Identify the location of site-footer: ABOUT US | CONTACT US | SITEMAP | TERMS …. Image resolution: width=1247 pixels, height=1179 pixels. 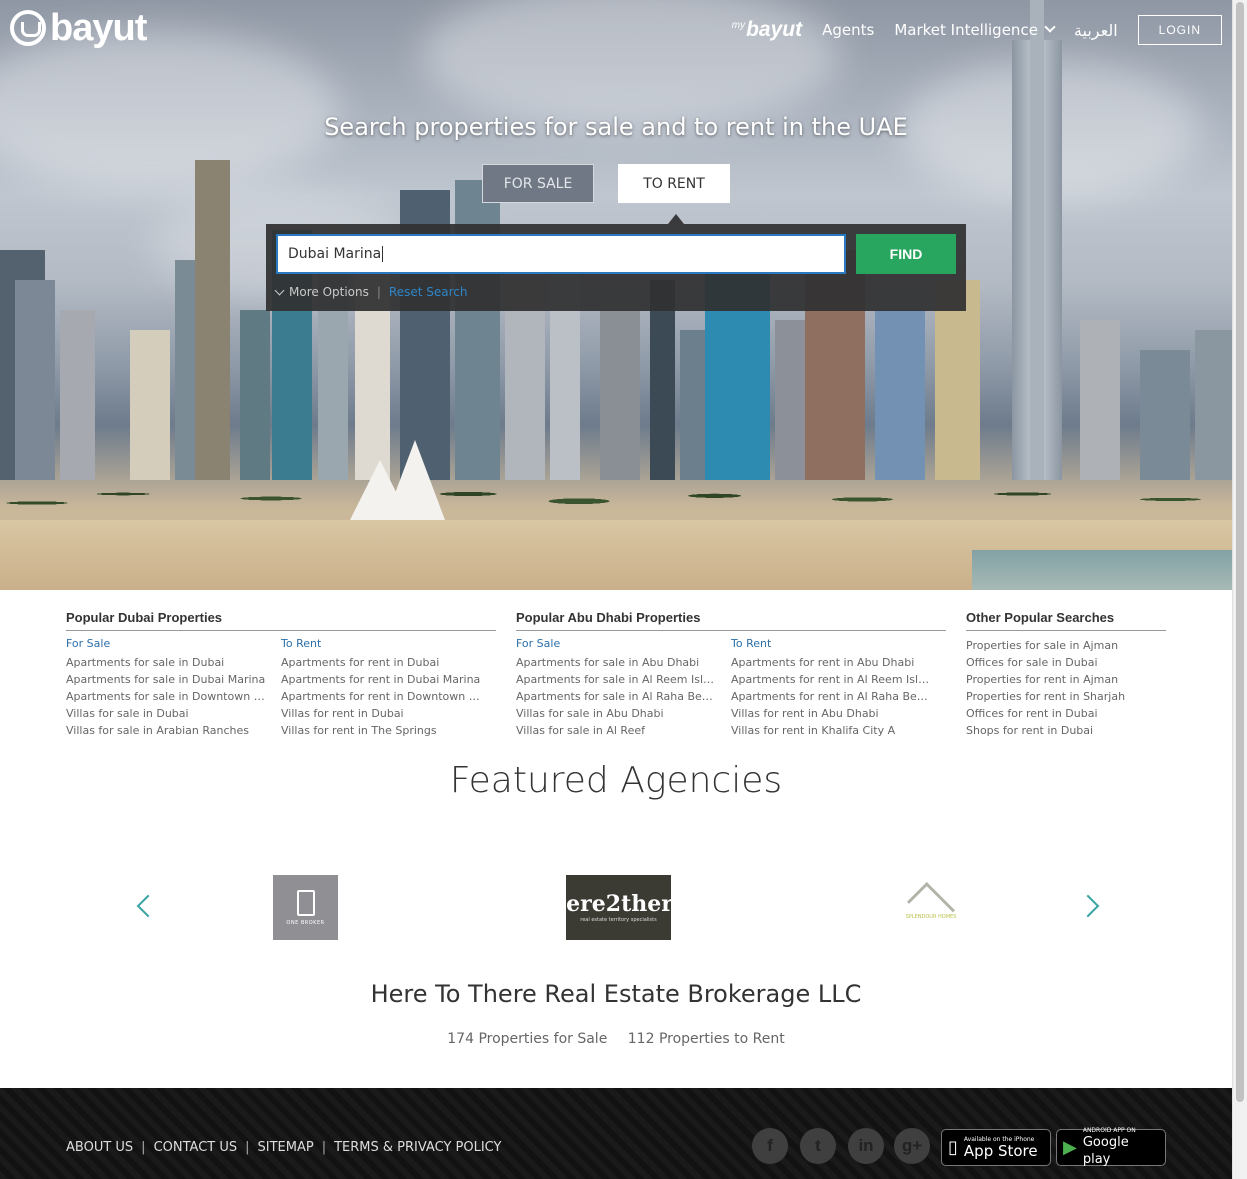
(616, 1133).